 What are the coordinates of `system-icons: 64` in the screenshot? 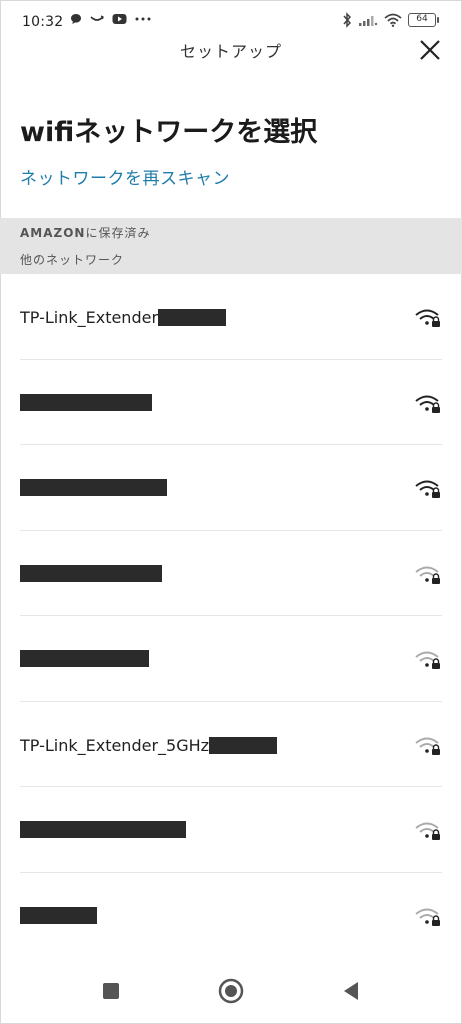 It's located at (390, 20).